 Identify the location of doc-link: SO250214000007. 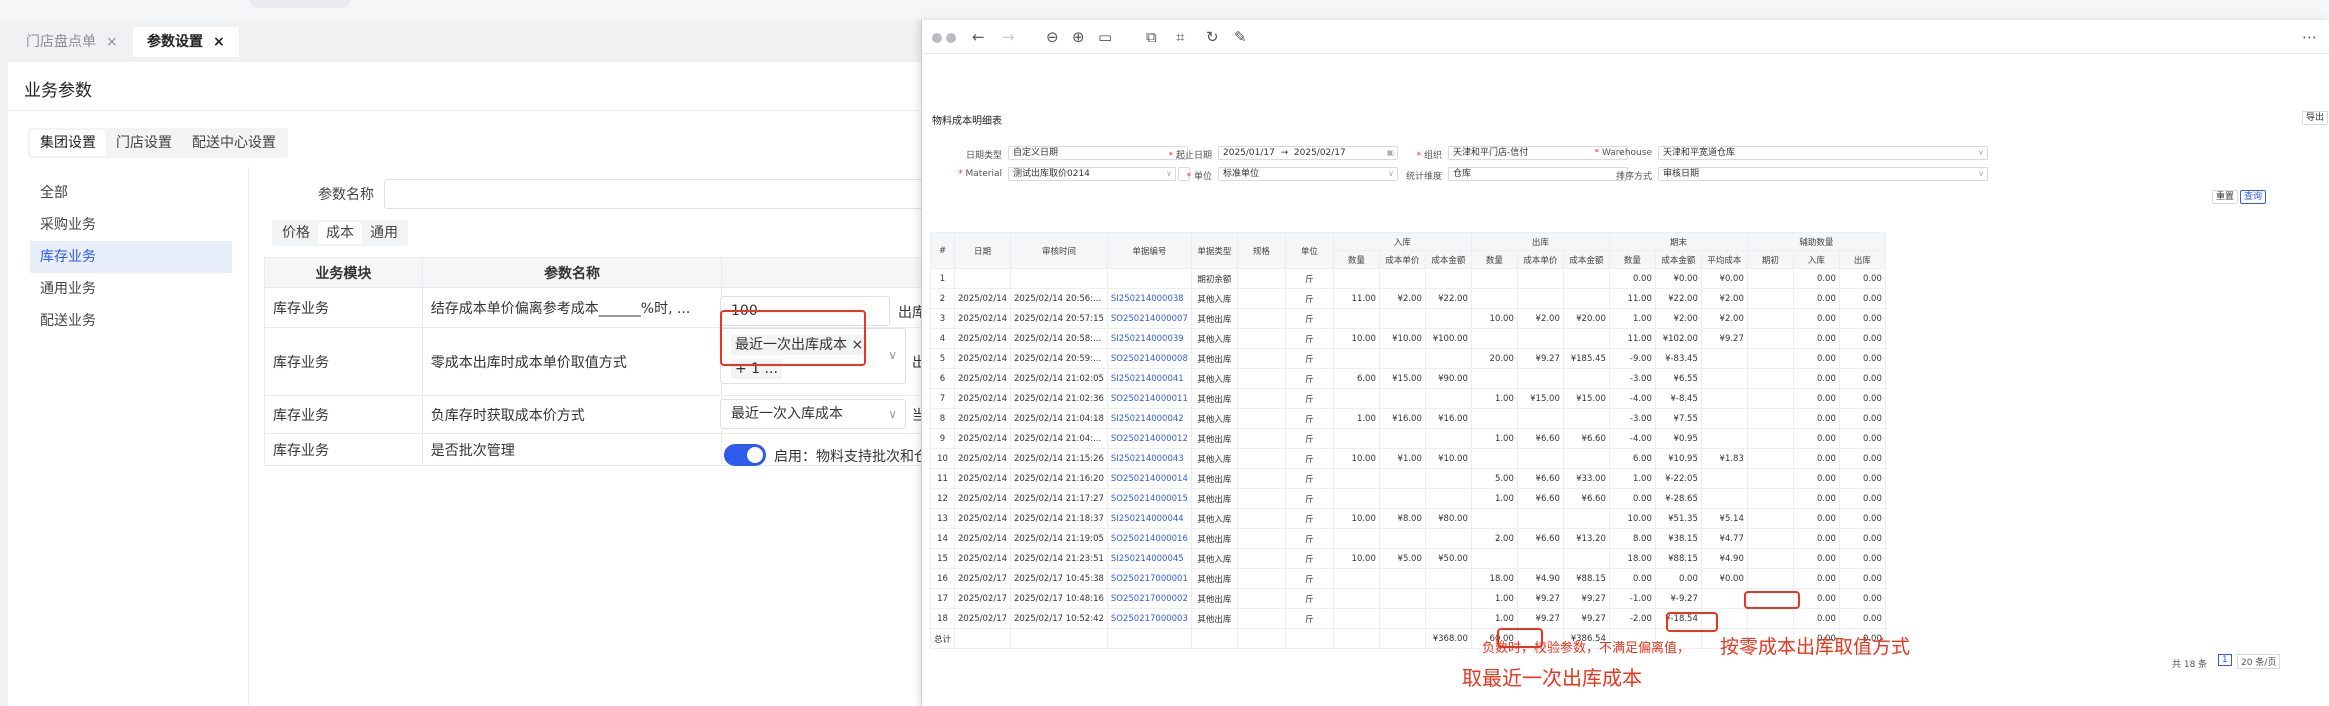
(1149, 318).